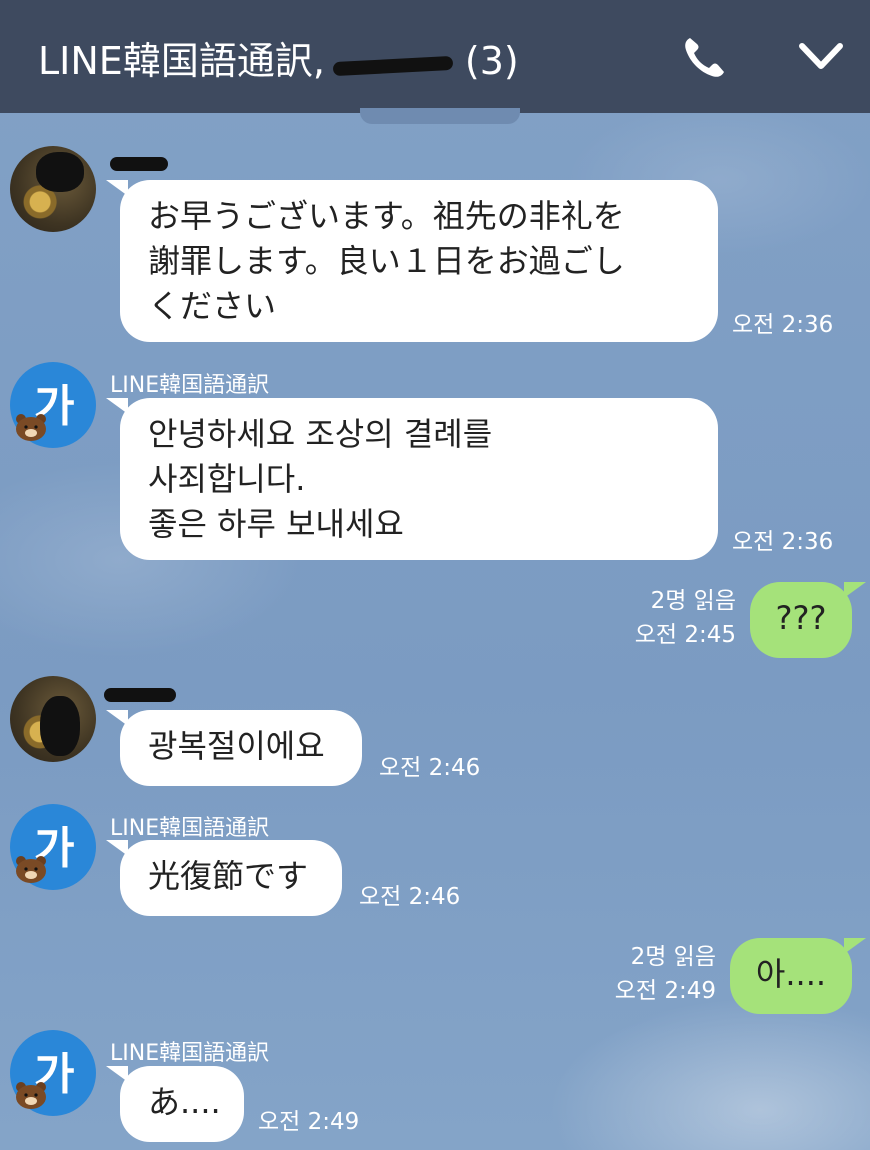 This screenshot has height=1150, width=870. Describe the element at coordinates (705, 57) in the screenshot. I see `phone-icon` at that location.